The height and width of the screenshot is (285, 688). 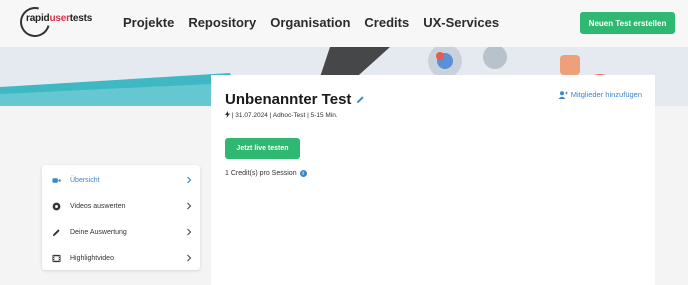 I want to click on nav-organisation: Organisation, so click(x=310, y=22).